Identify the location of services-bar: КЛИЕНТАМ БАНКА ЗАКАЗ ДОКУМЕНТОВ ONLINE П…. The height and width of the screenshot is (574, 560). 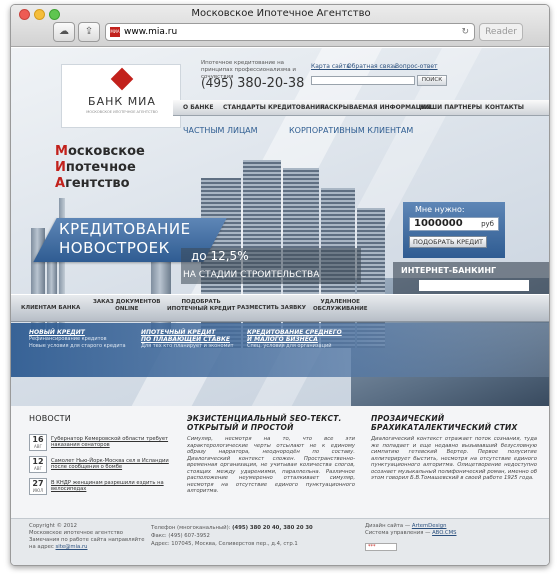
(280, 308).